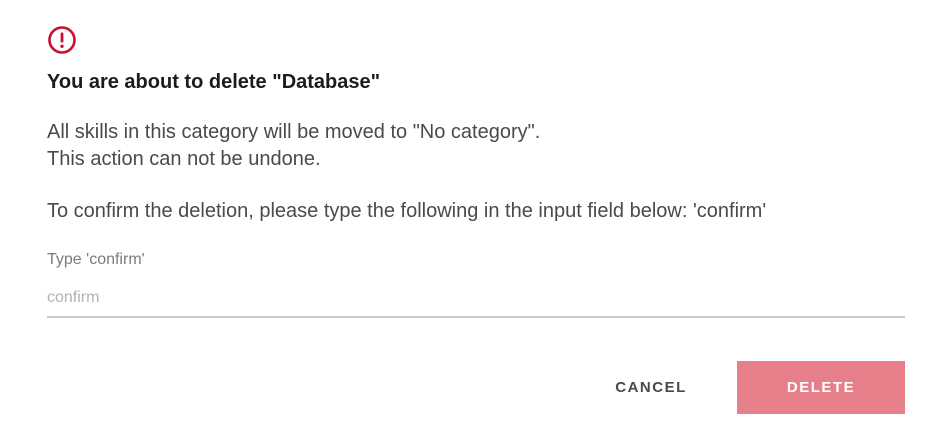  Describe the element at coordinates (96, 259) in the screenshot. I see `confirm-field-label: Type 'confirm'` at that location.